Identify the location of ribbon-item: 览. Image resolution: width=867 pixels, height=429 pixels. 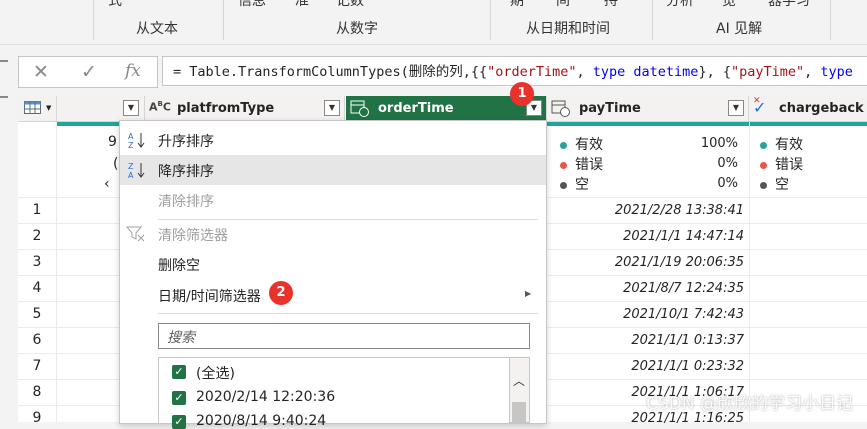
(729, 5).